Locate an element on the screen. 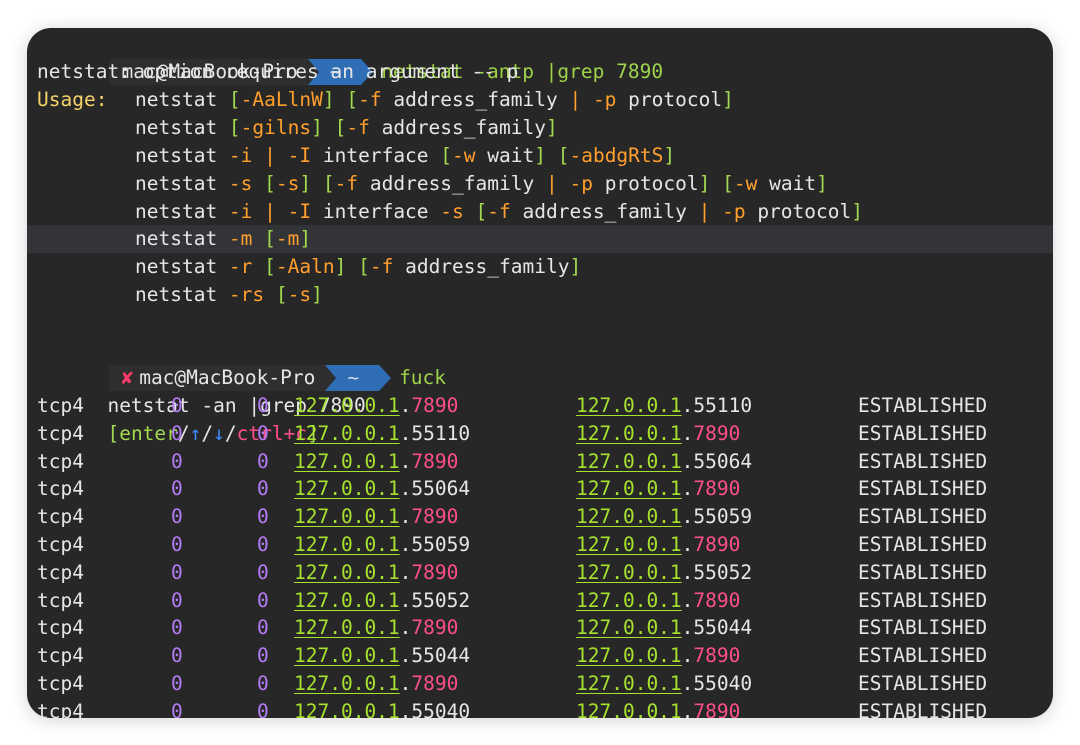  local-port: 55064 is located at coordinates (441, 489).